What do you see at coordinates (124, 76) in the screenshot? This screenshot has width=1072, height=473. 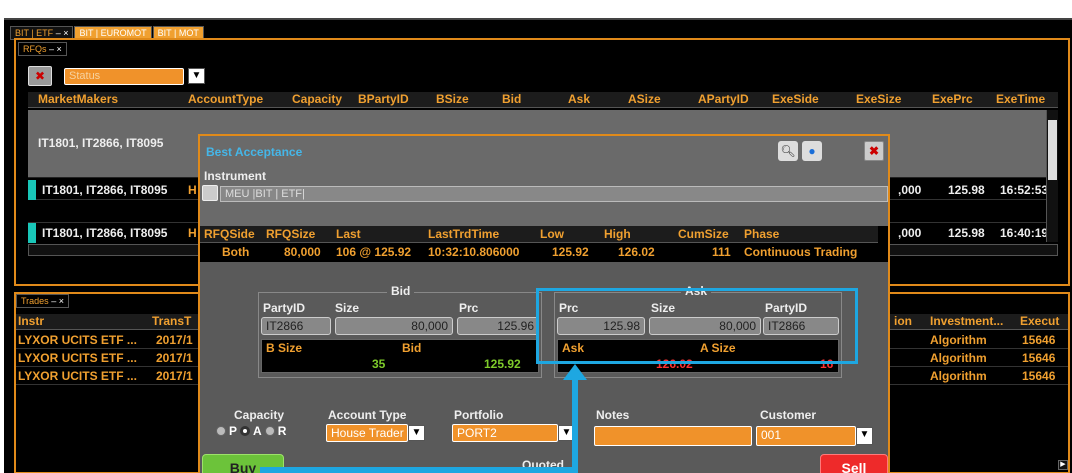 I see `status-filter: Status` at bounding box center [124, 76].